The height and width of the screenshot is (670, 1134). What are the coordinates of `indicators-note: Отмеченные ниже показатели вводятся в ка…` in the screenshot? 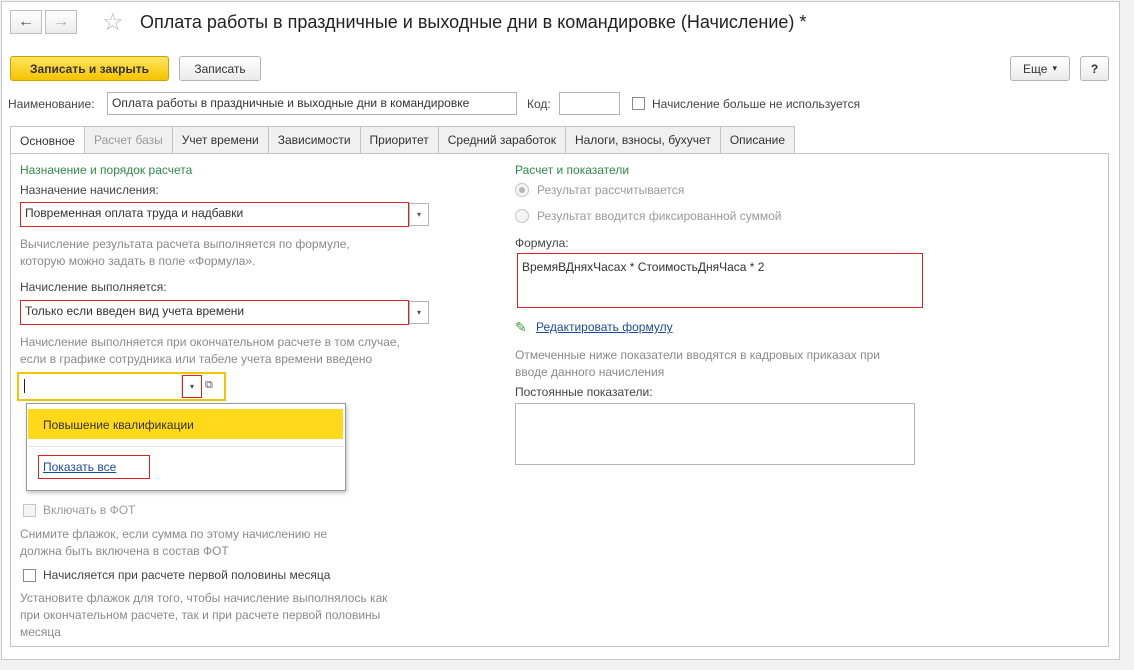 It's located at (697, 364).